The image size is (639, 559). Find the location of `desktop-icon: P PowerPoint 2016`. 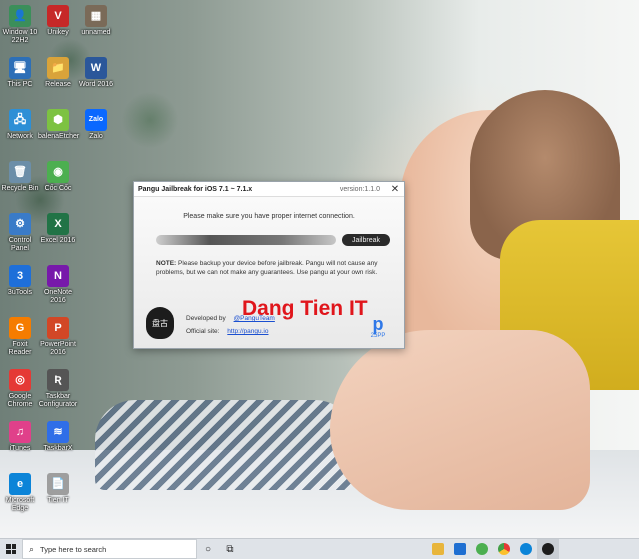

desktop-icon: P PowerPoint 2016 is located at coordinates (58, 337).